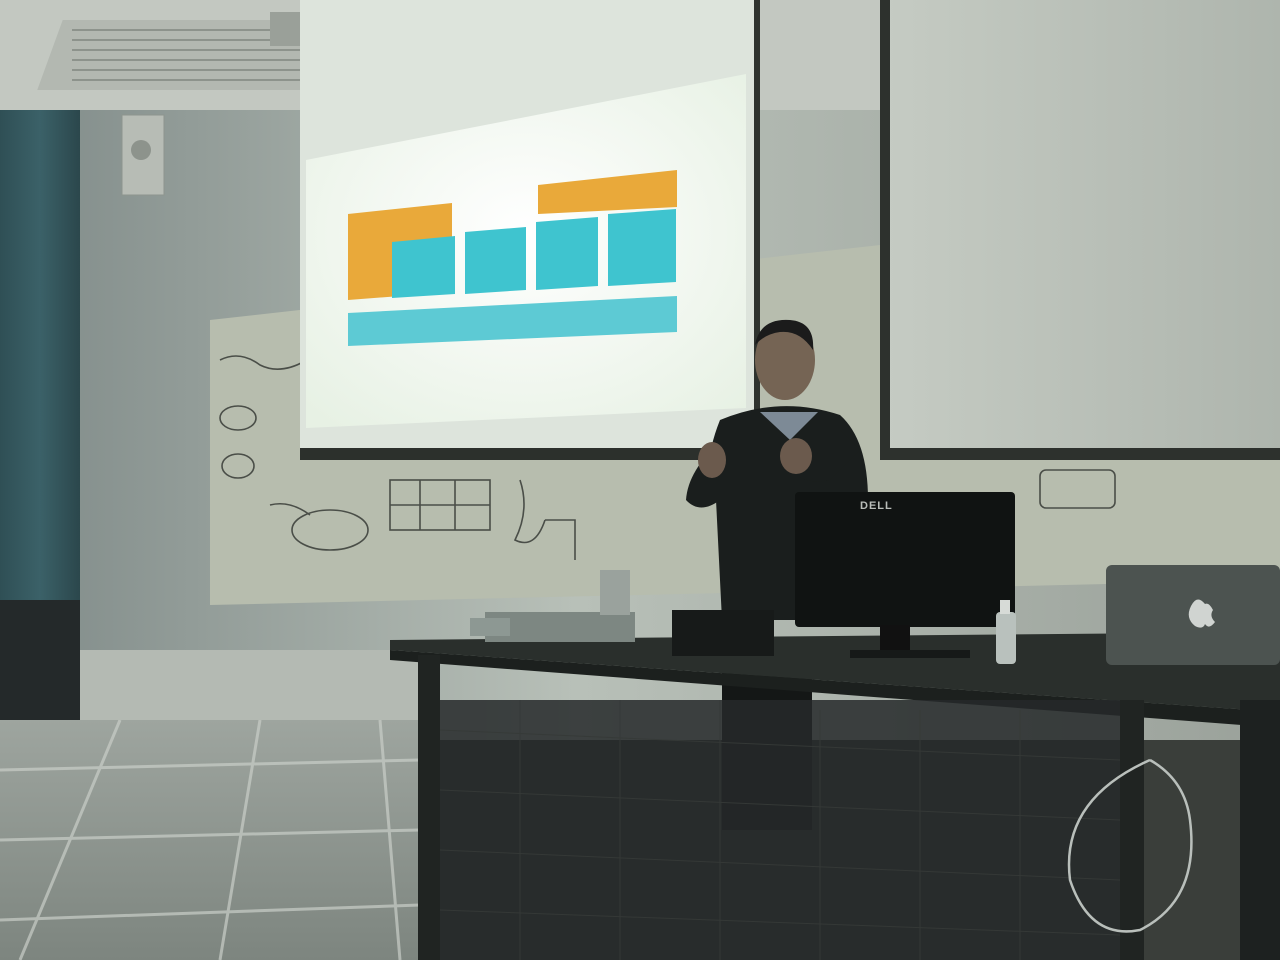 Image resolution: width=1280 pixels, height=960 pixels. I want to click on desk-leg-left, so click(429, 807).